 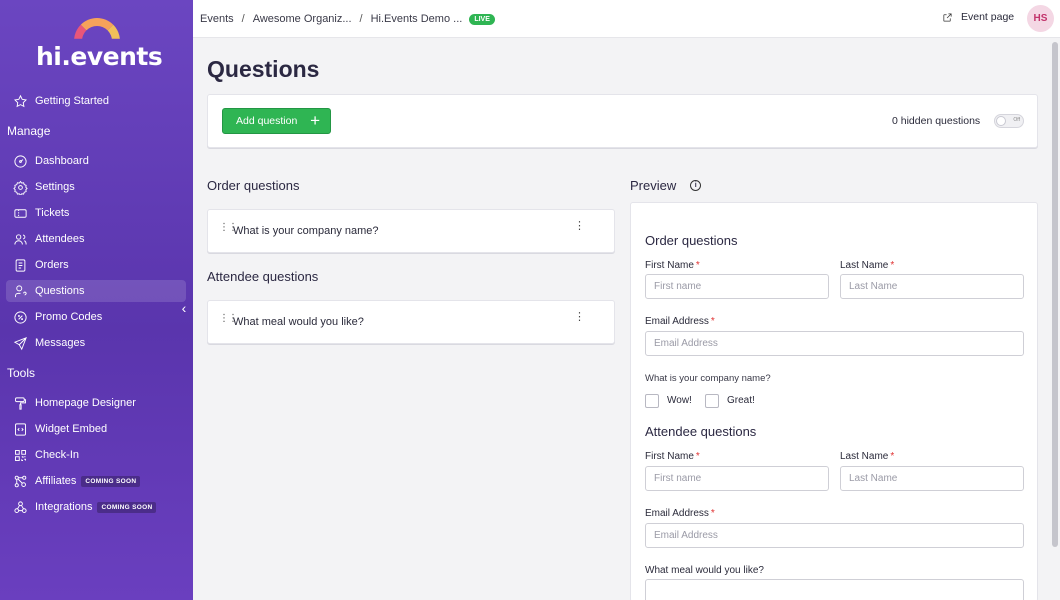 I want to click on section-tools: Tools, so click(x=21, y=373).